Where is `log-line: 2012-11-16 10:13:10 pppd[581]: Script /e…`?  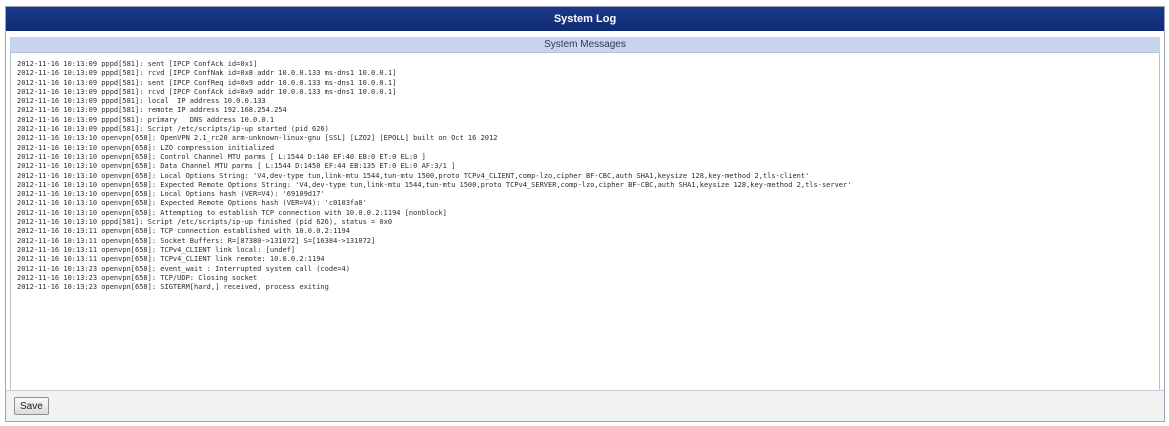 log-line: 2012-11-16 10:13:10 pppd[581]: Script /e… is located at coordinates (205, 222).